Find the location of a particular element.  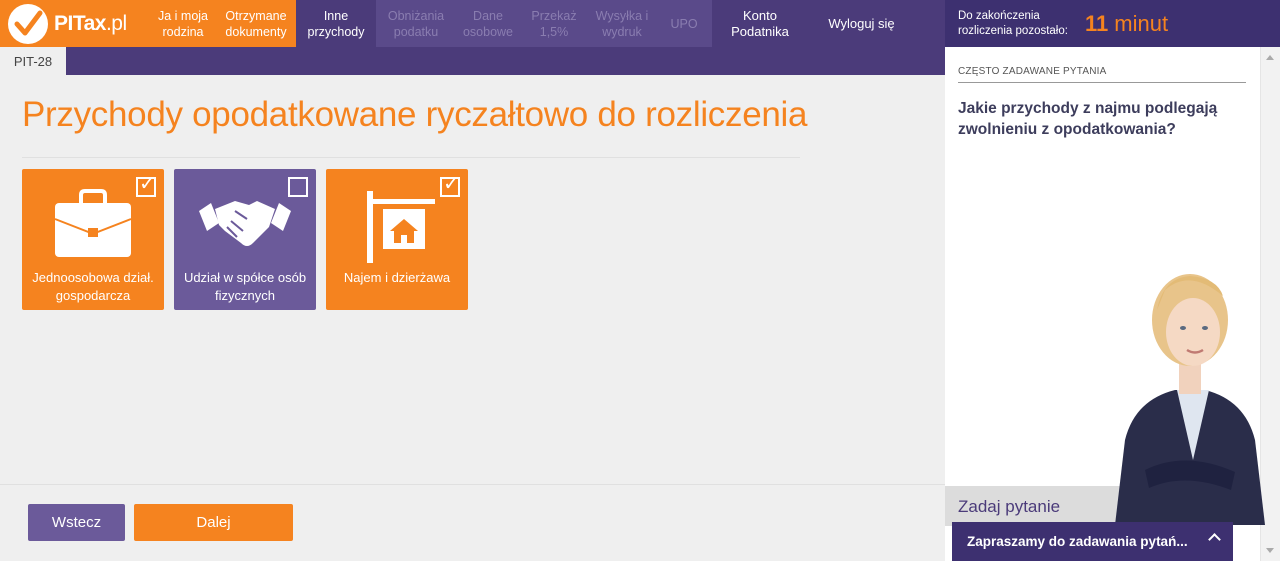

step-obnizania-podatku: Obniżania podatku is located at coordinates (416, 23).